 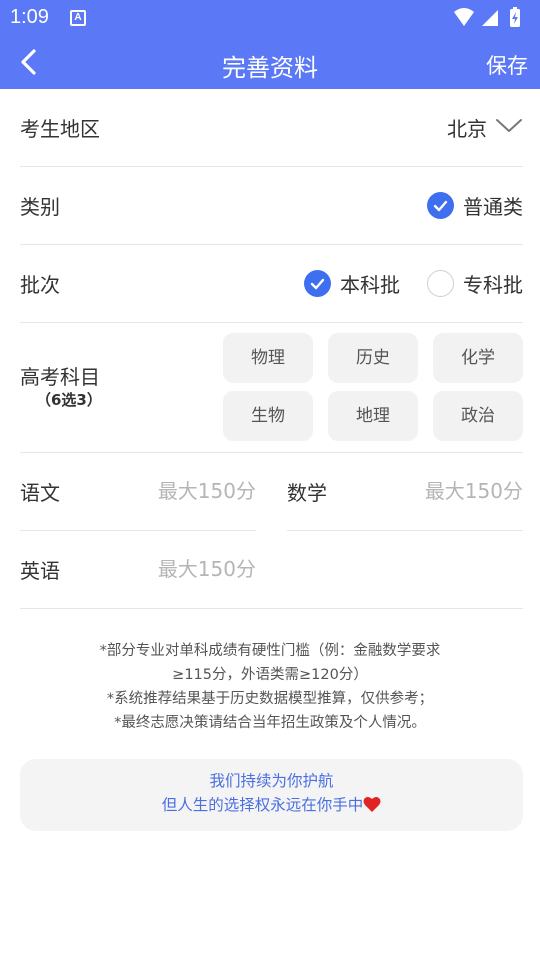 I want to click on banner-line-2: 但人生的选择权永远在你手中, so click(x=262, y=805).